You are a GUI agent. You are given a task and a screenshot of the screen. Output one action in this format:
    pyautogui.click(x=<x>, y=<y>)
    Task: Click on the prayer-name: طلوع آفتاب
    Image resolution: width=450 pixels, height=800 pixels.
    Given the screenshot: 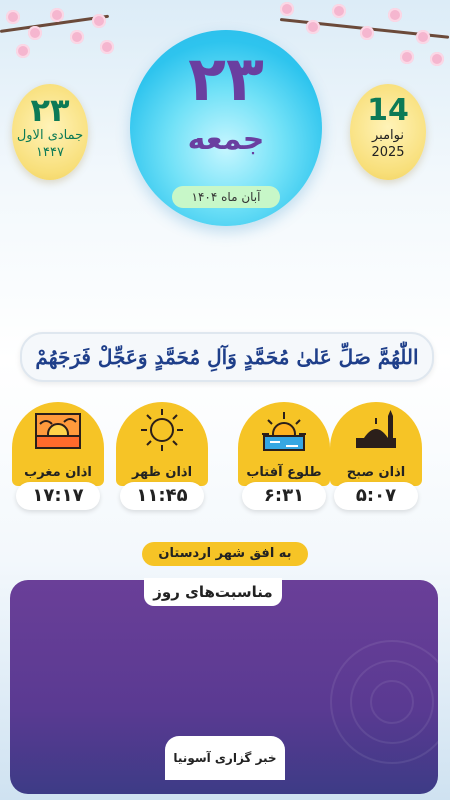 What is the action you would take?
    pyautogui.click(x=284, y=472)
    